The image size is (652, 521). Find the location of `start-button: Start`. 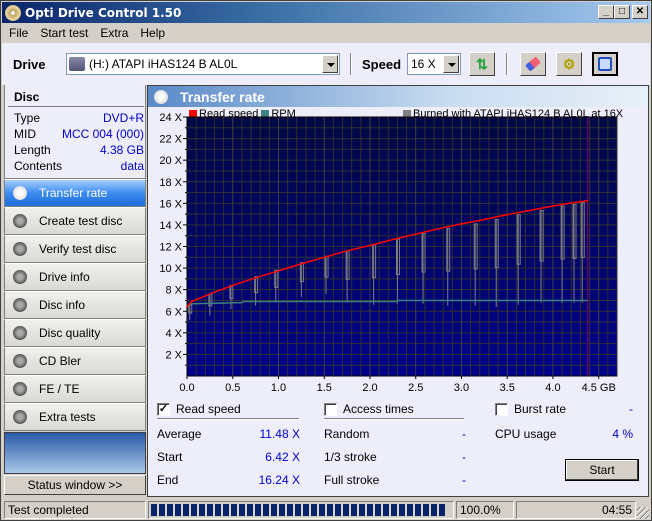

start-button: Start is located at coordinates (602, 470).